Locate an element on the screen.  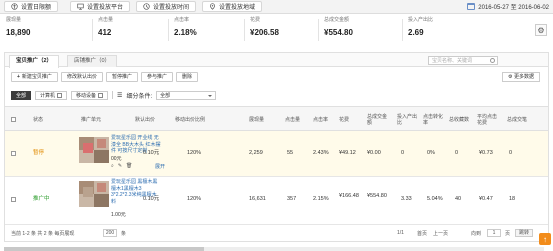
page-info: 1/1 is located at coordinates (400, 233).